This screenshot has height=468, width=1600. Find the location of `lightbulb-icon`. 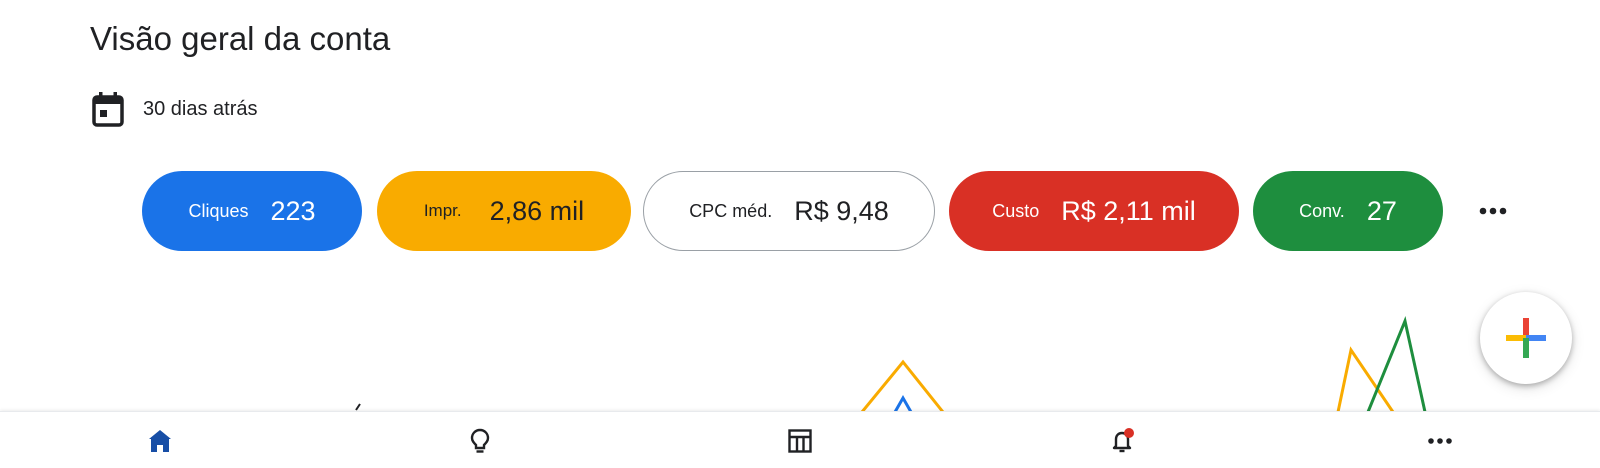

lightbulb-icon is located at coordinates (480, 440).